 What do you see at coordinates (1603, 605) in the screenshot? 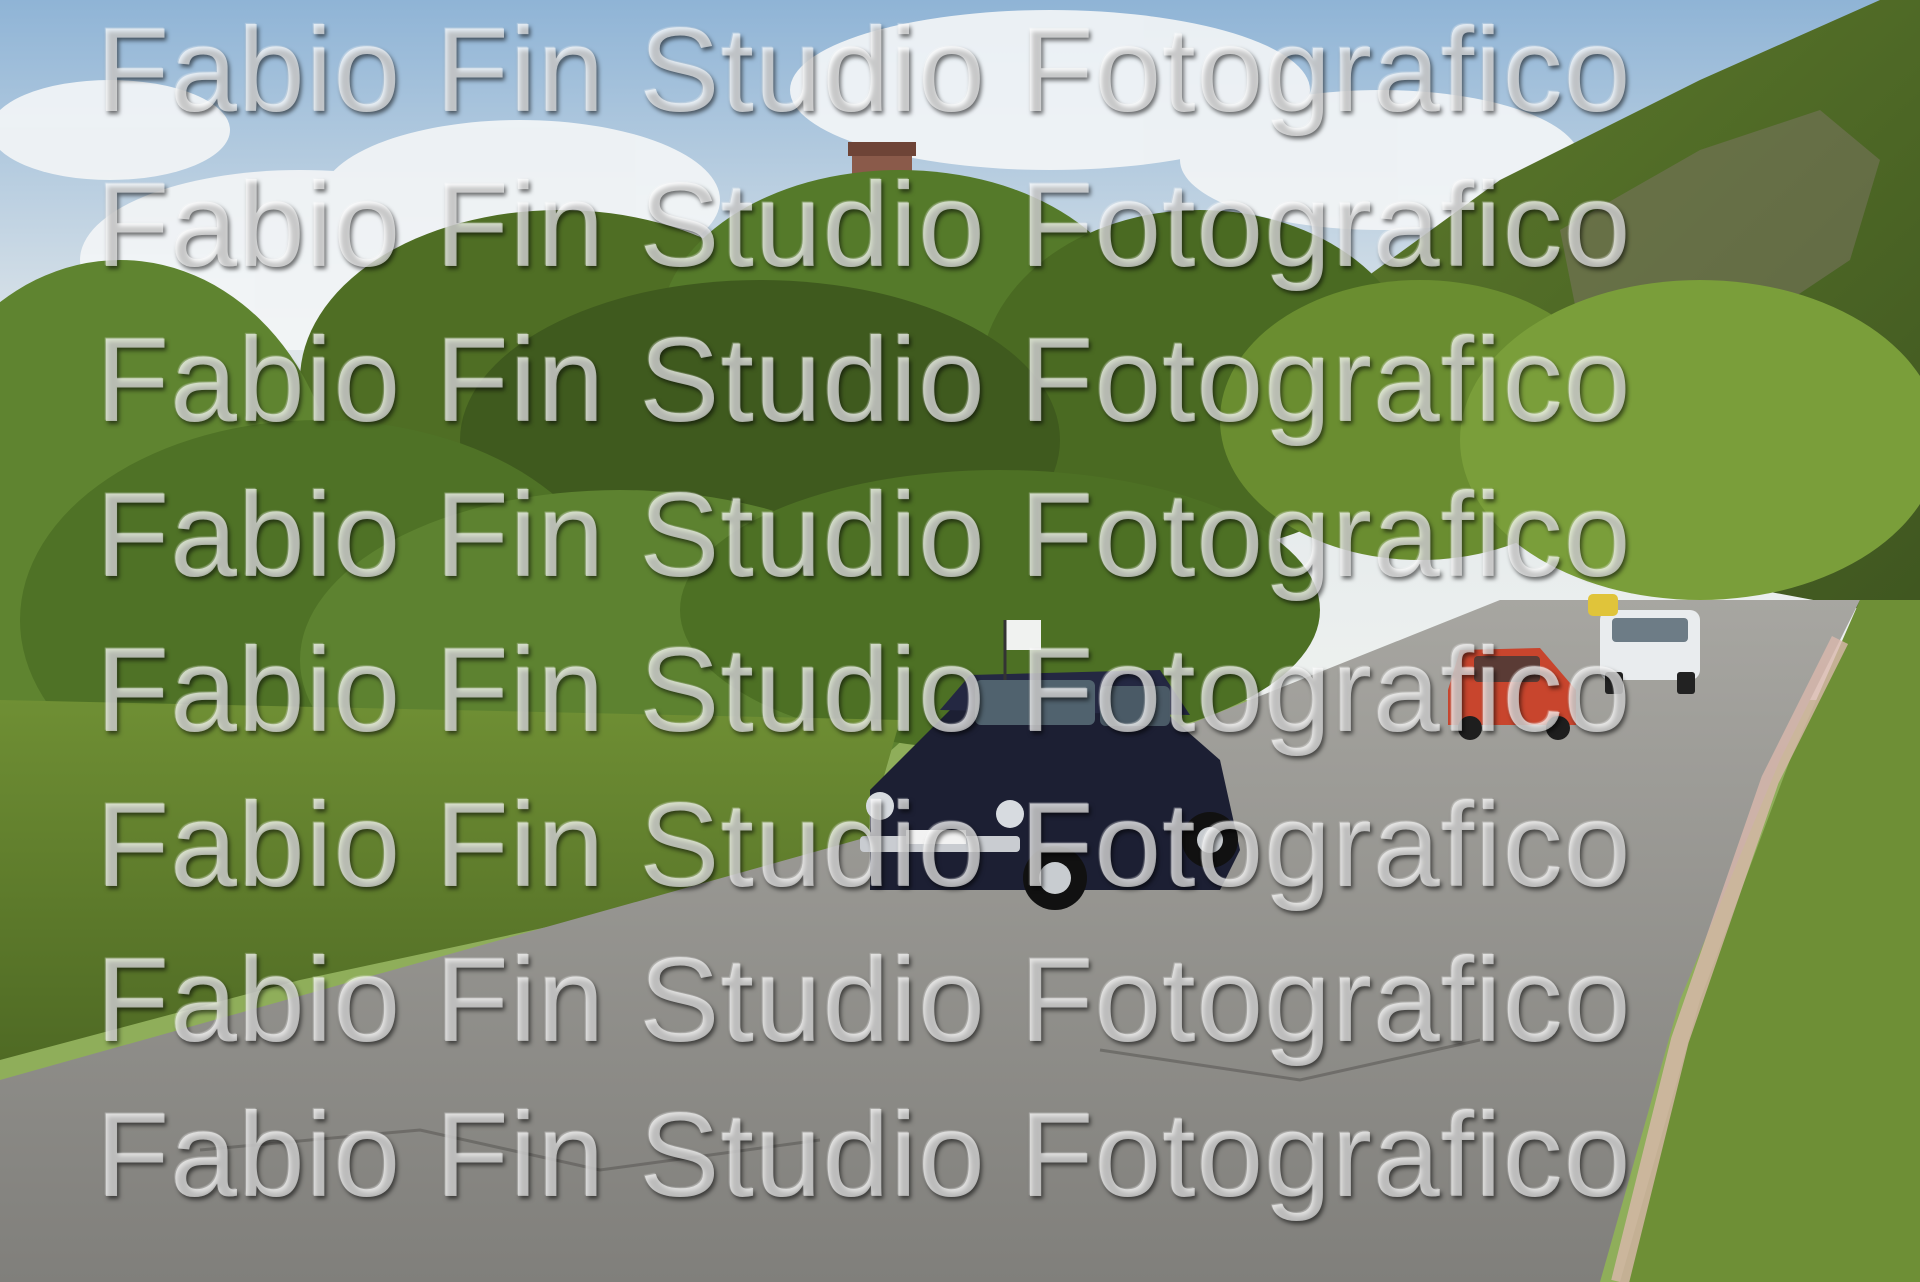
I see `yellow-car` at bounding box center [1603, 605].